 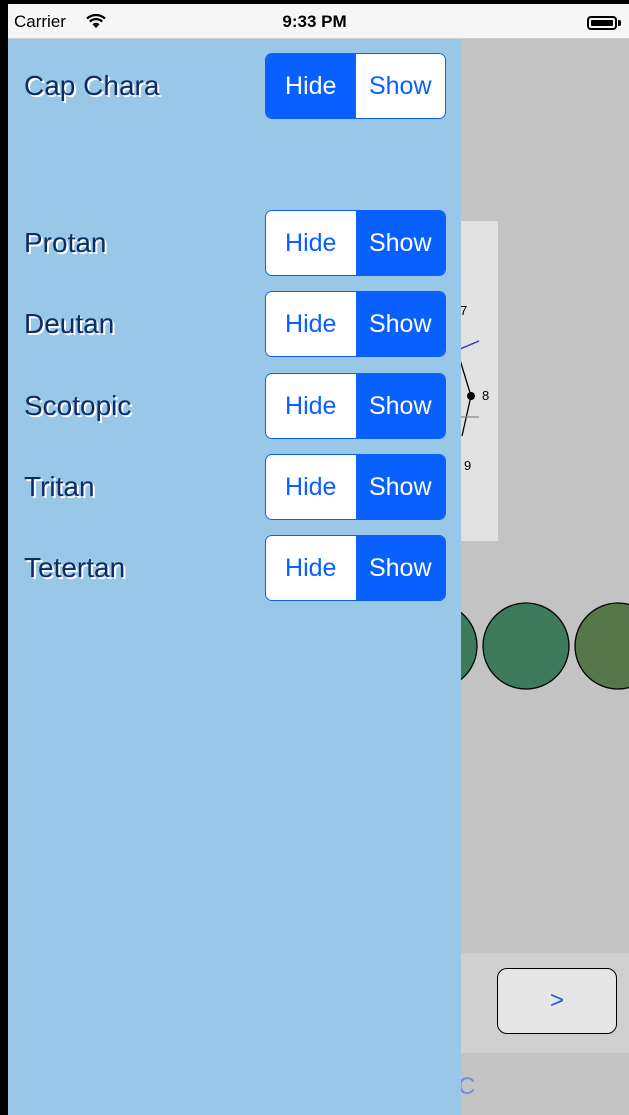 What do you see at coordinates (486, 395) in the screenshot?
I see `cap-number-label: 8` at bounding box center [486, 395].